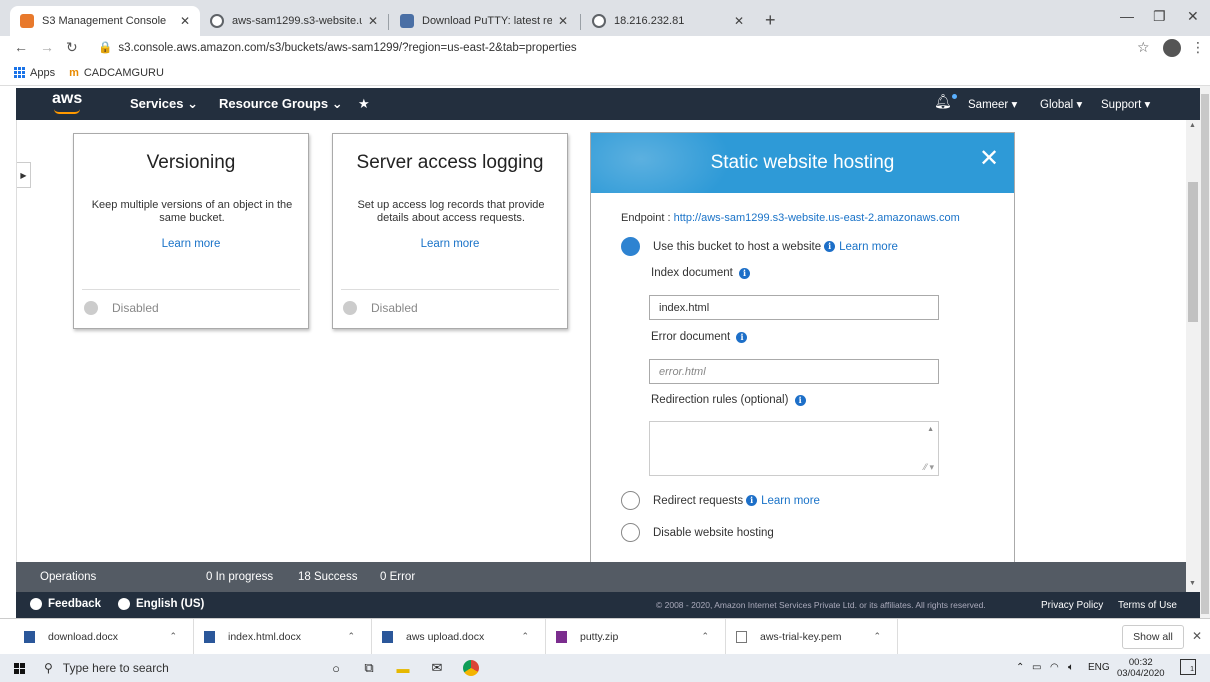 This screenshot has height=682, width=1210. What do you see at coordinates (164, 104) in the screenshot?
I see `services-menu: Services ⌄` at bounding box center [164, 104].